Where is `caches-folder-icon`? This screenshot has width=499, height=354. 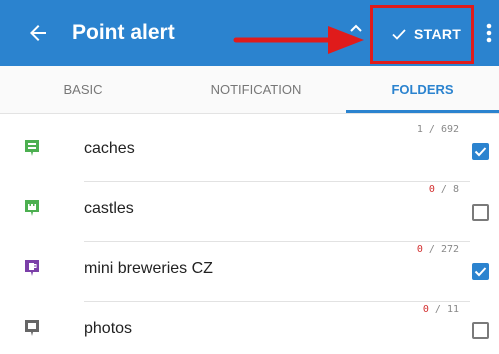 caches-folder-icon is located at coordinates (32, 148).